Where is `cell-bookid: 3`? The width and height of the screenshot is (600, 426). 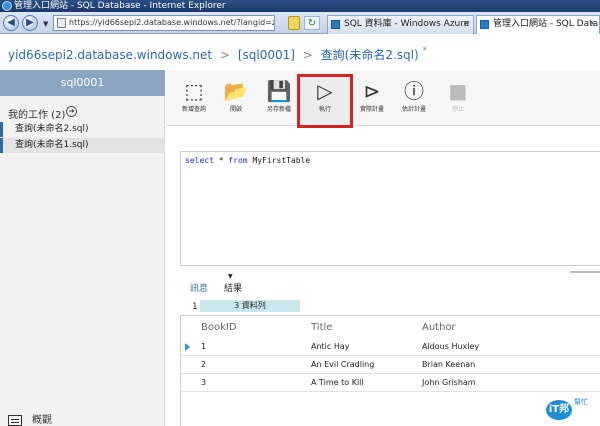
cell-bookid: 3 is located at coordinates (204, 382).